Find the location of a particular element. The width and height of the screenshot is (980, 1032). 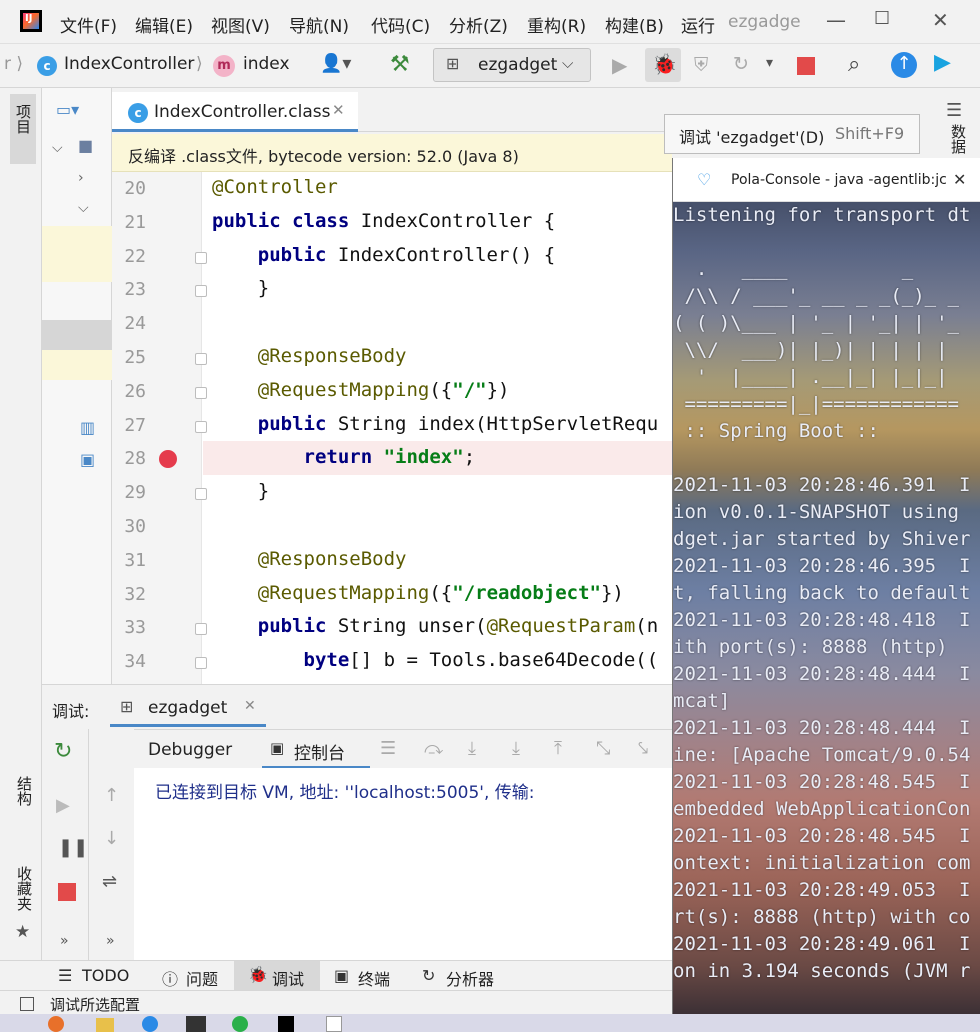

minimize-icon: — is located at coordinates (836, 20).